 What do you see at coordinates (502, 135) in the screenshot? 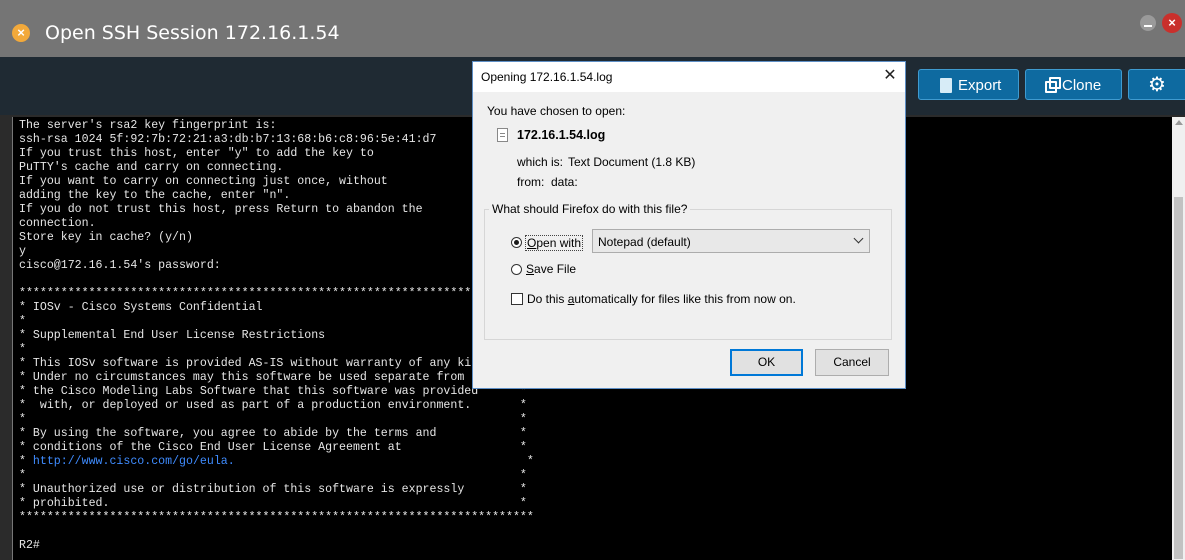
I see `text-file-icon` at bounding box center [502, 135].